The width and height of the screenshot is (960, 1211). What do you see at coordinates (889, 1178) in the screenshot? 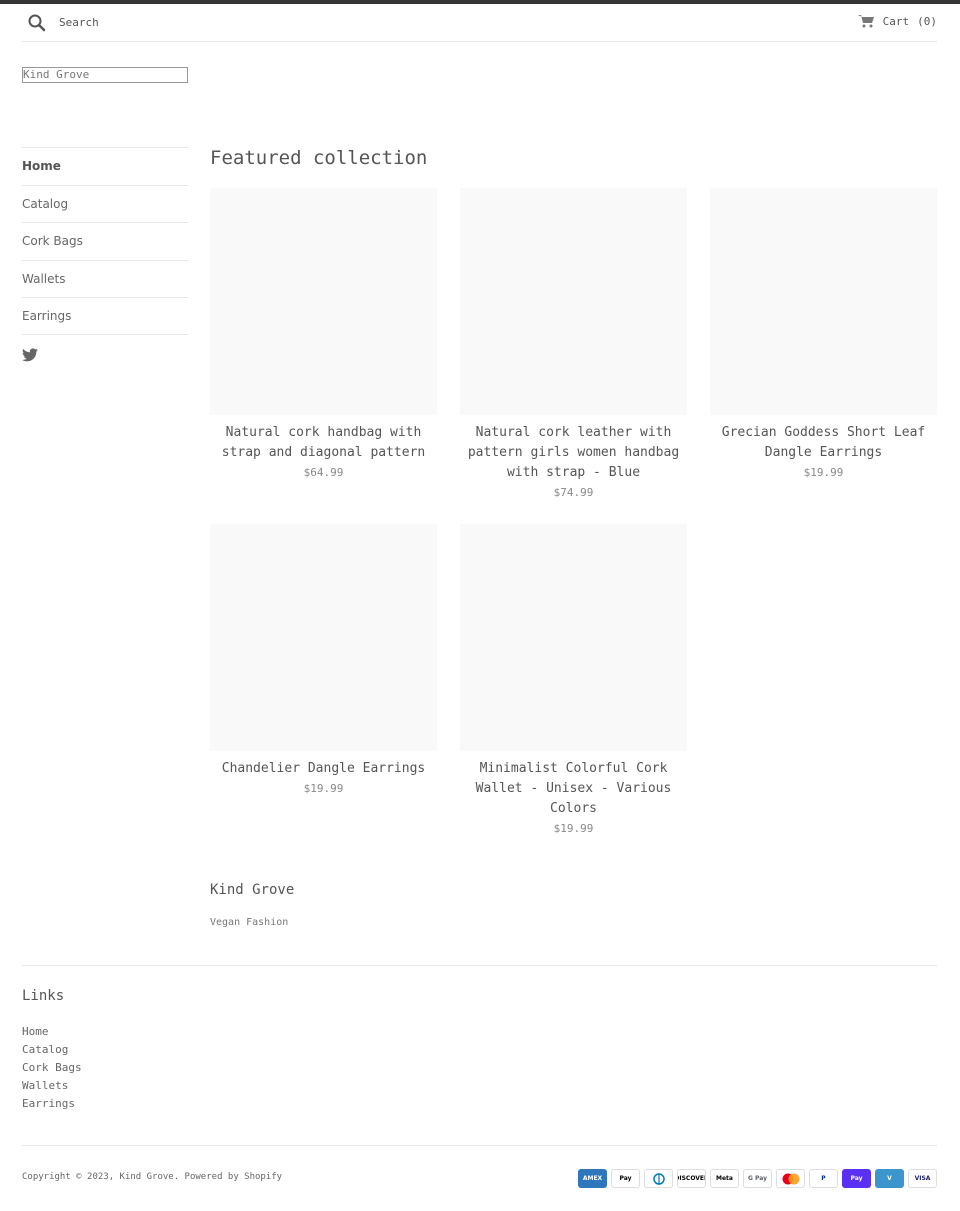
I see `venmo-icon: V` at bounding box center [889, 1178].